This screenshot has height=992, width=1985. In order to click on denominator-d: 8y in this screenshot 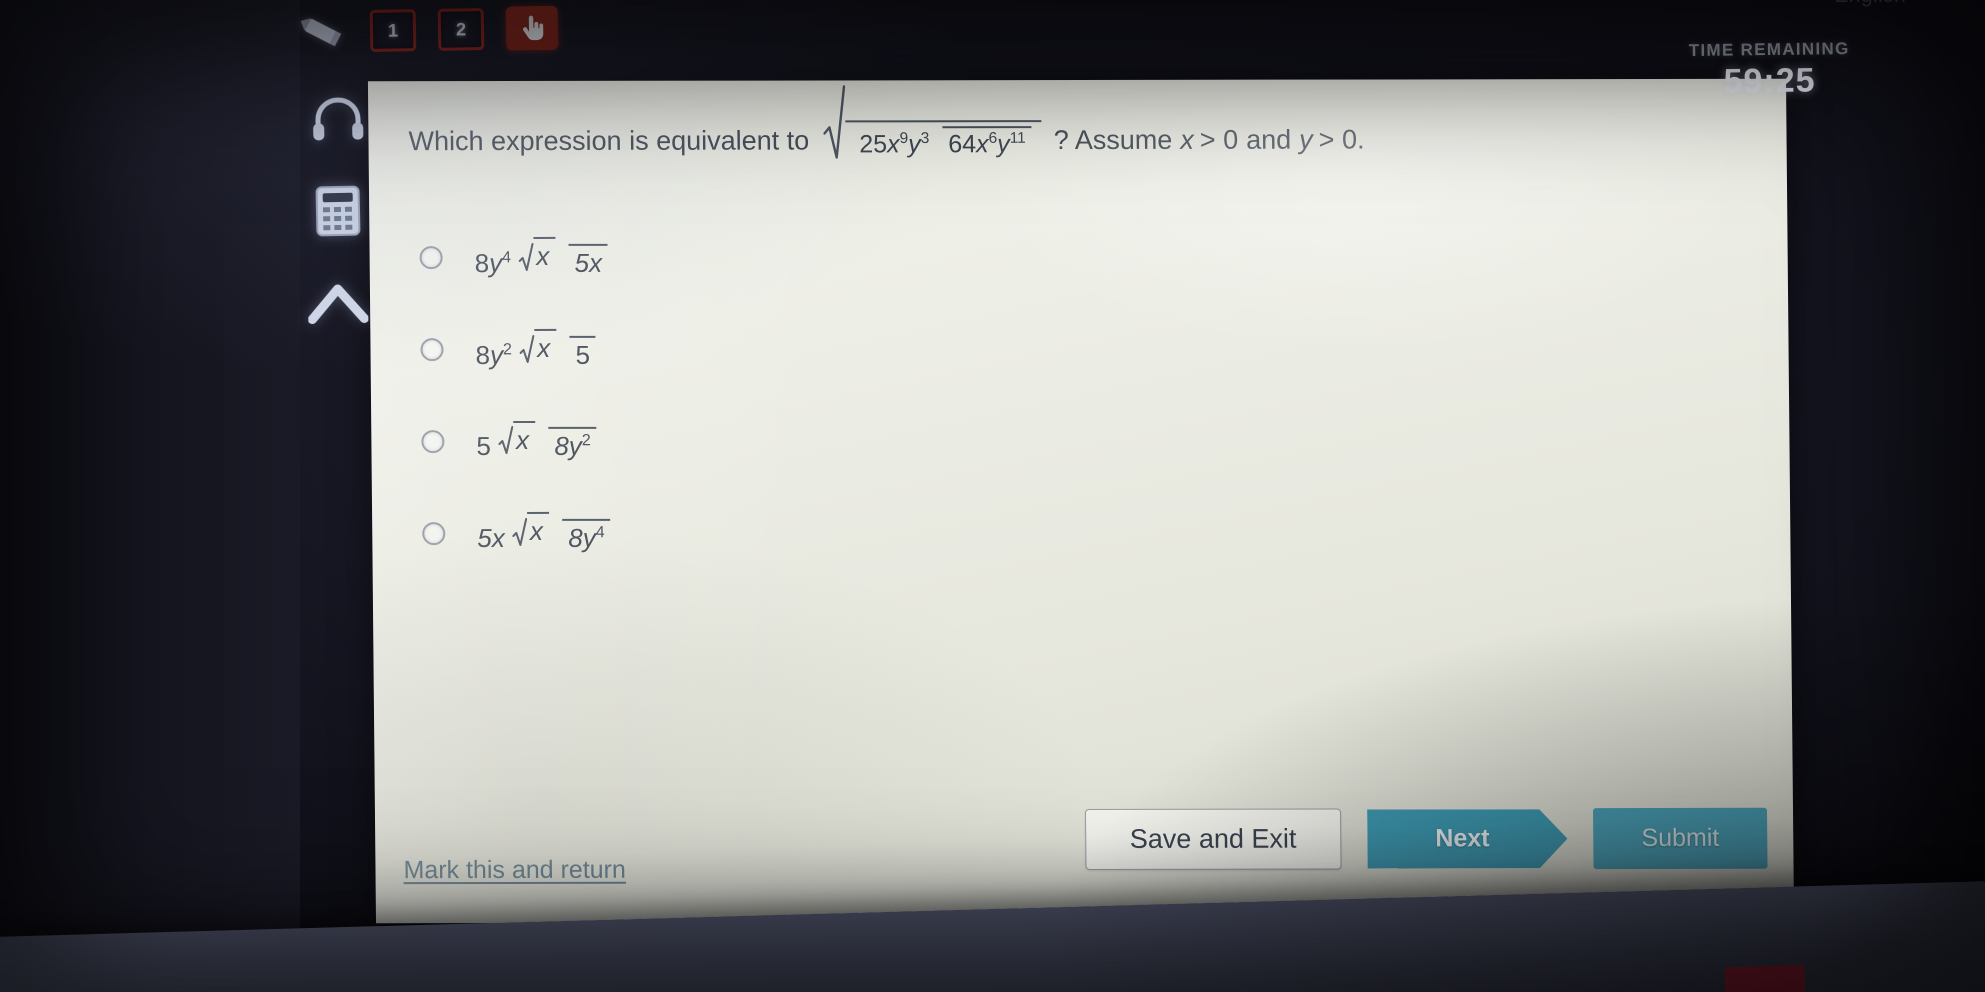, I will do `click(582, 538)`.